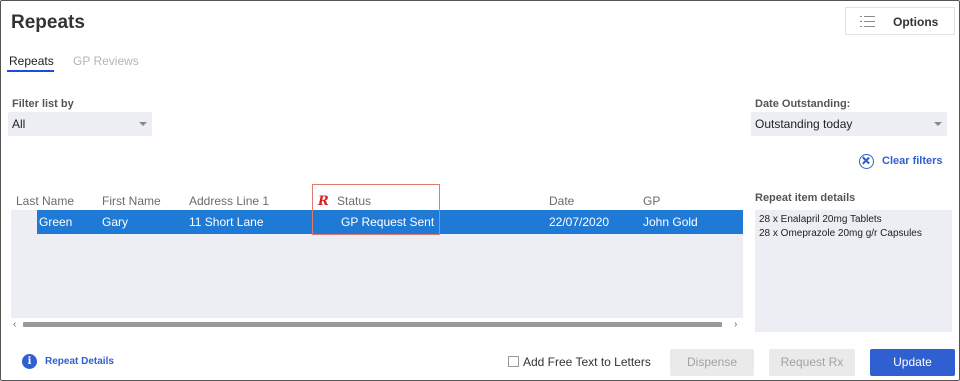  What do you see at coordinates (31, 61) in the screenshot?
I see `tab-repeats: Repeats` at bounding box center [31, 61].